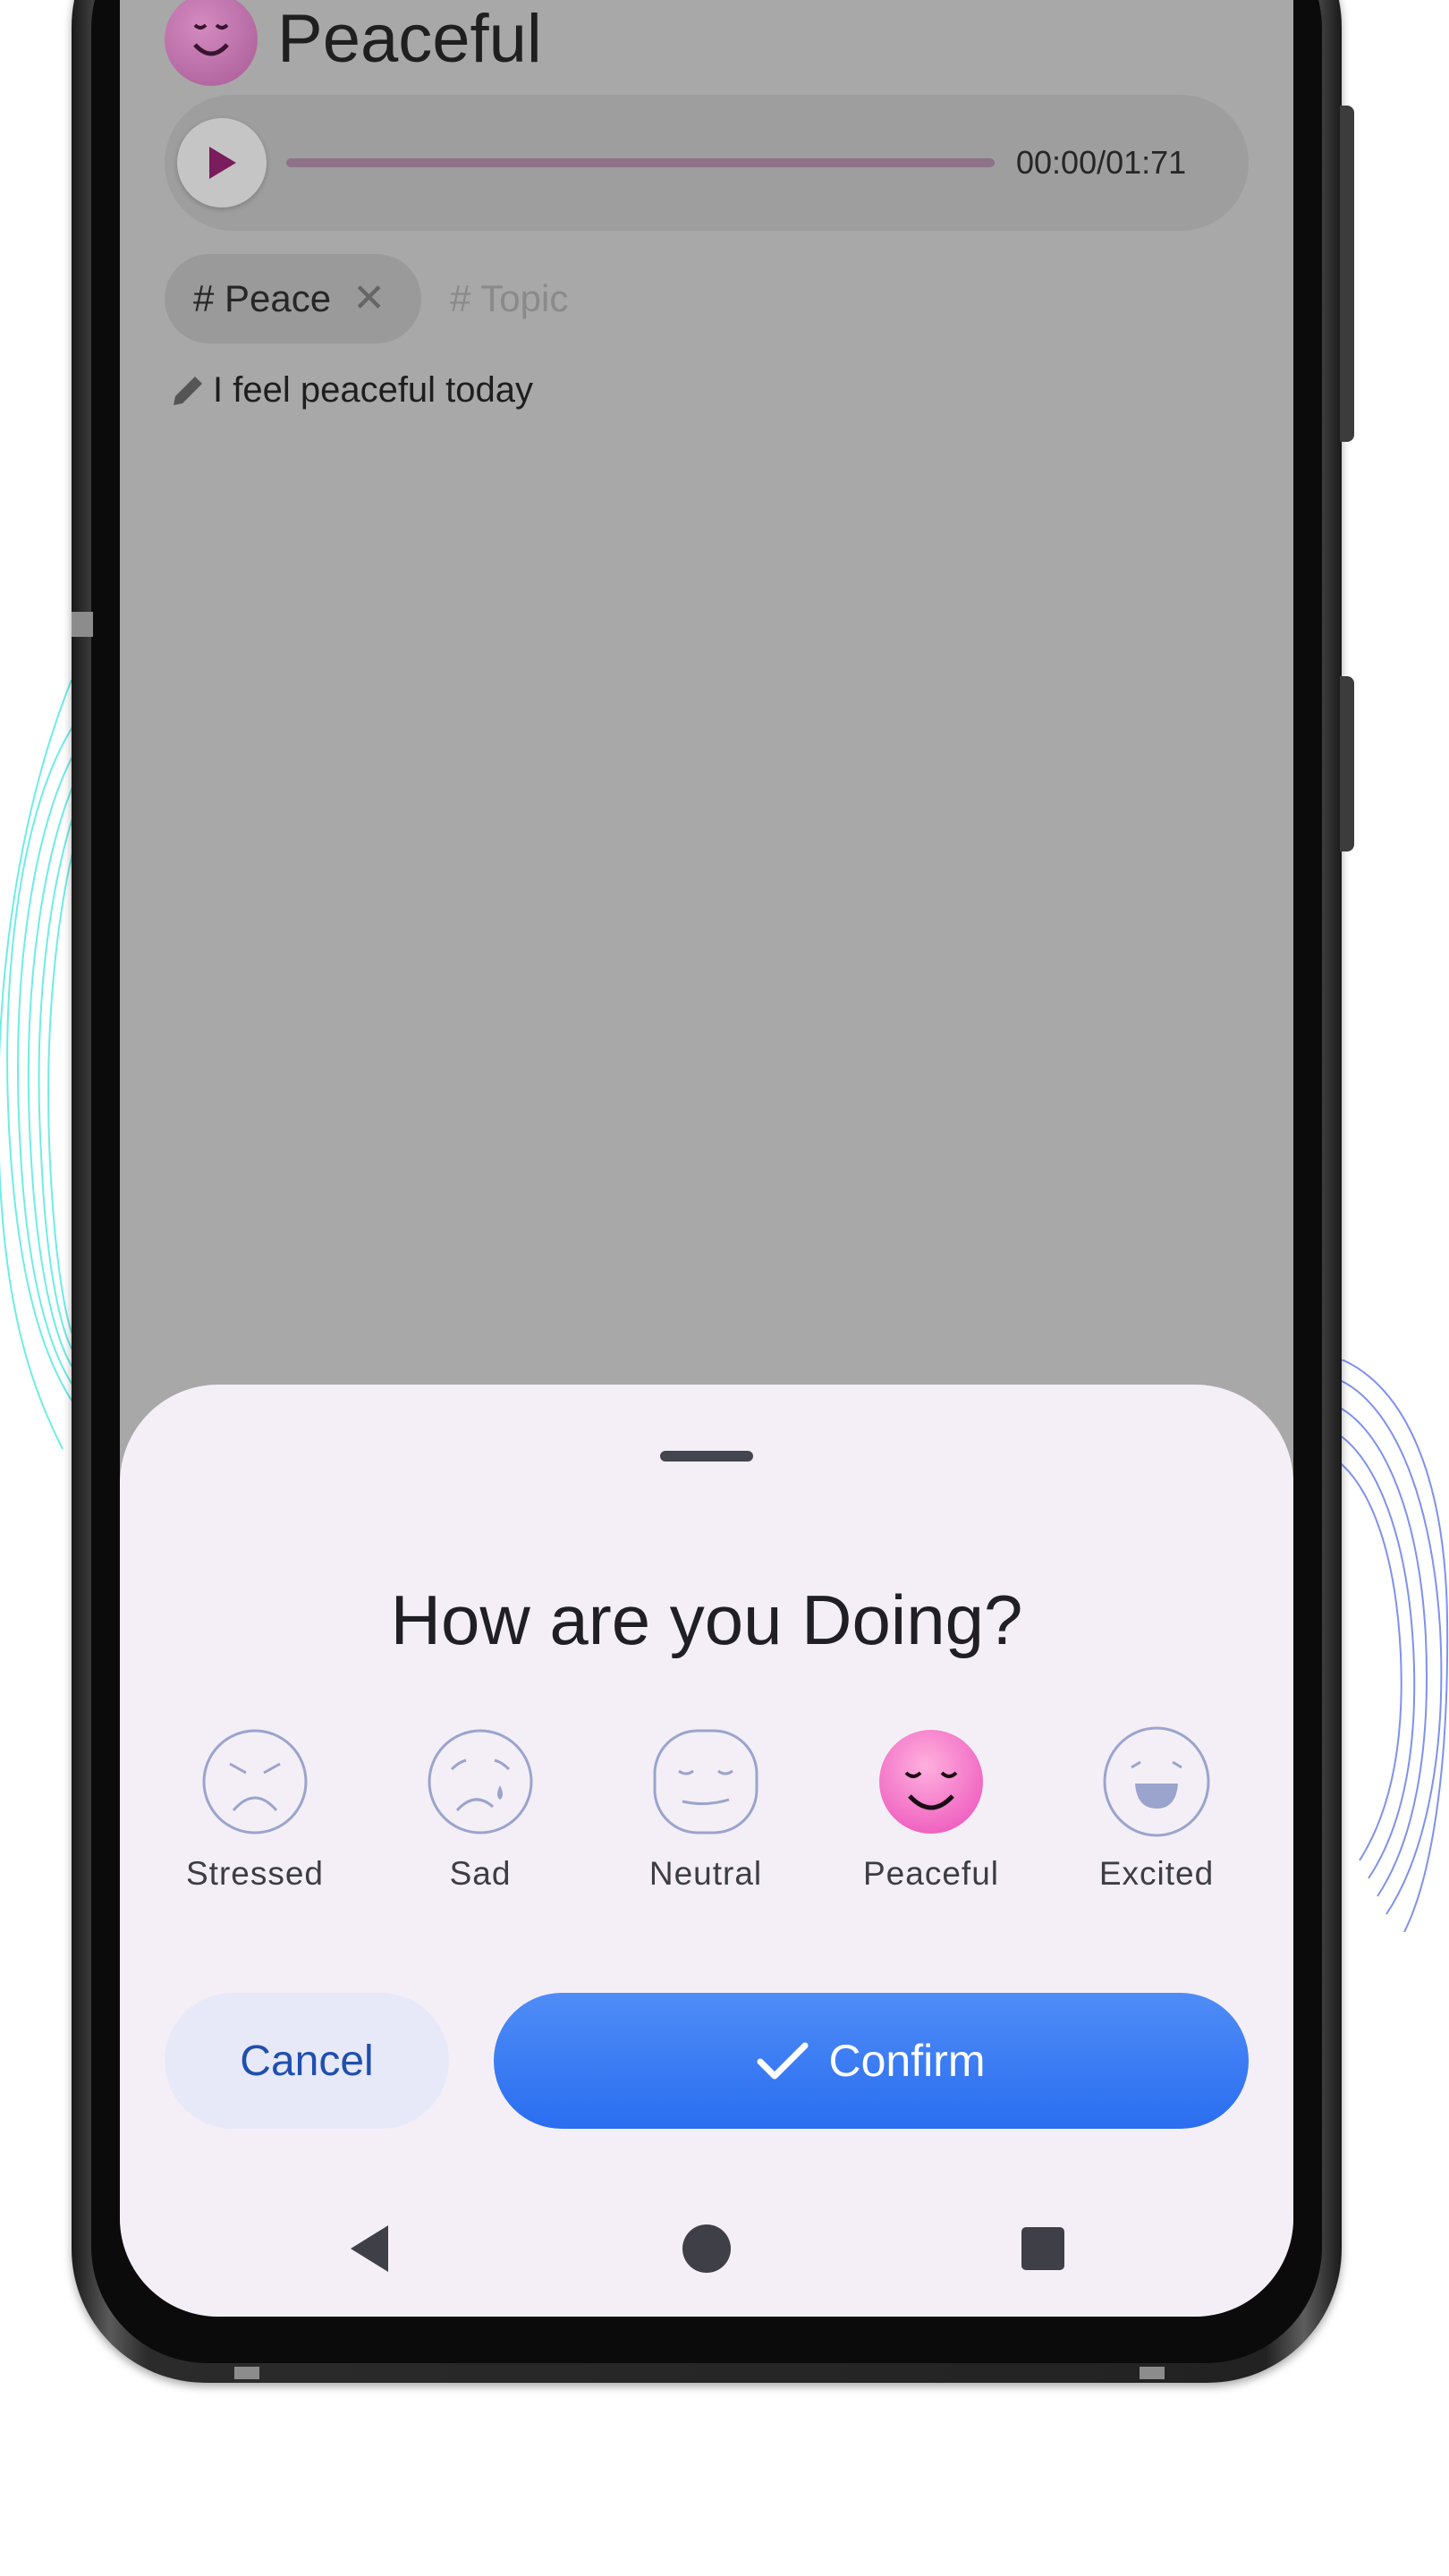 Image resolution: width=1449 pixels, height=2576 pixels. Describe the element at coordinates (705, 1873) in the screenshot. I see `mood-label: Neutral` at that location.